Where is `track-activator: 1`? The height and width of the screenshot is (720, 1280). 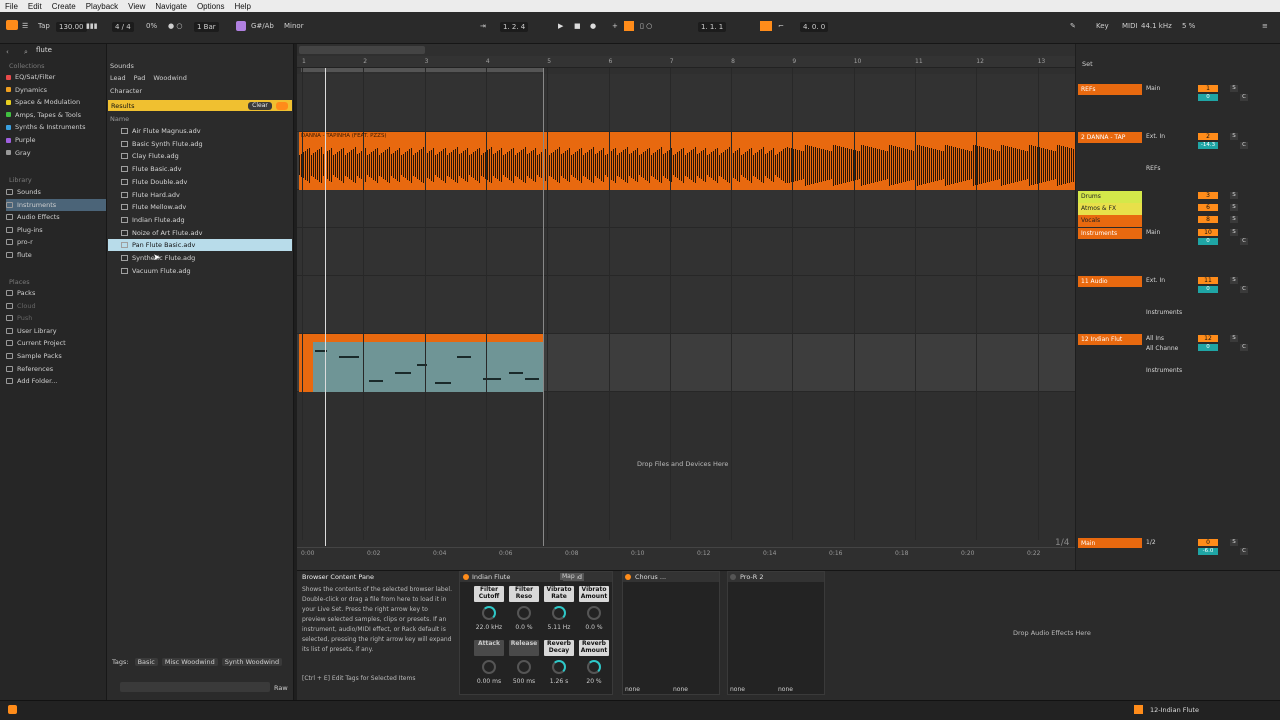
track-activator: 1 is located at coordinates (1208, 88).